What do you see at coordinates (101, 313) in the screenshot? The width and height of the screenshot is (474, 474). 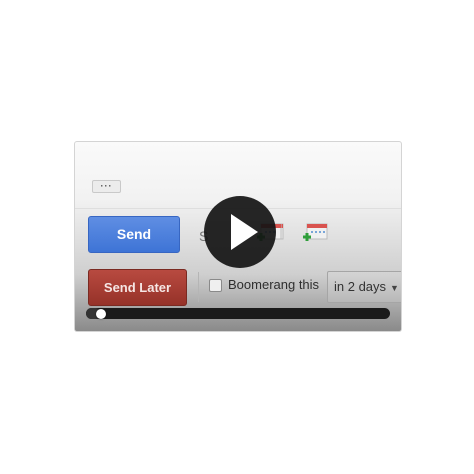 I see `progress-scrubber` at bounding box center [101, 313].